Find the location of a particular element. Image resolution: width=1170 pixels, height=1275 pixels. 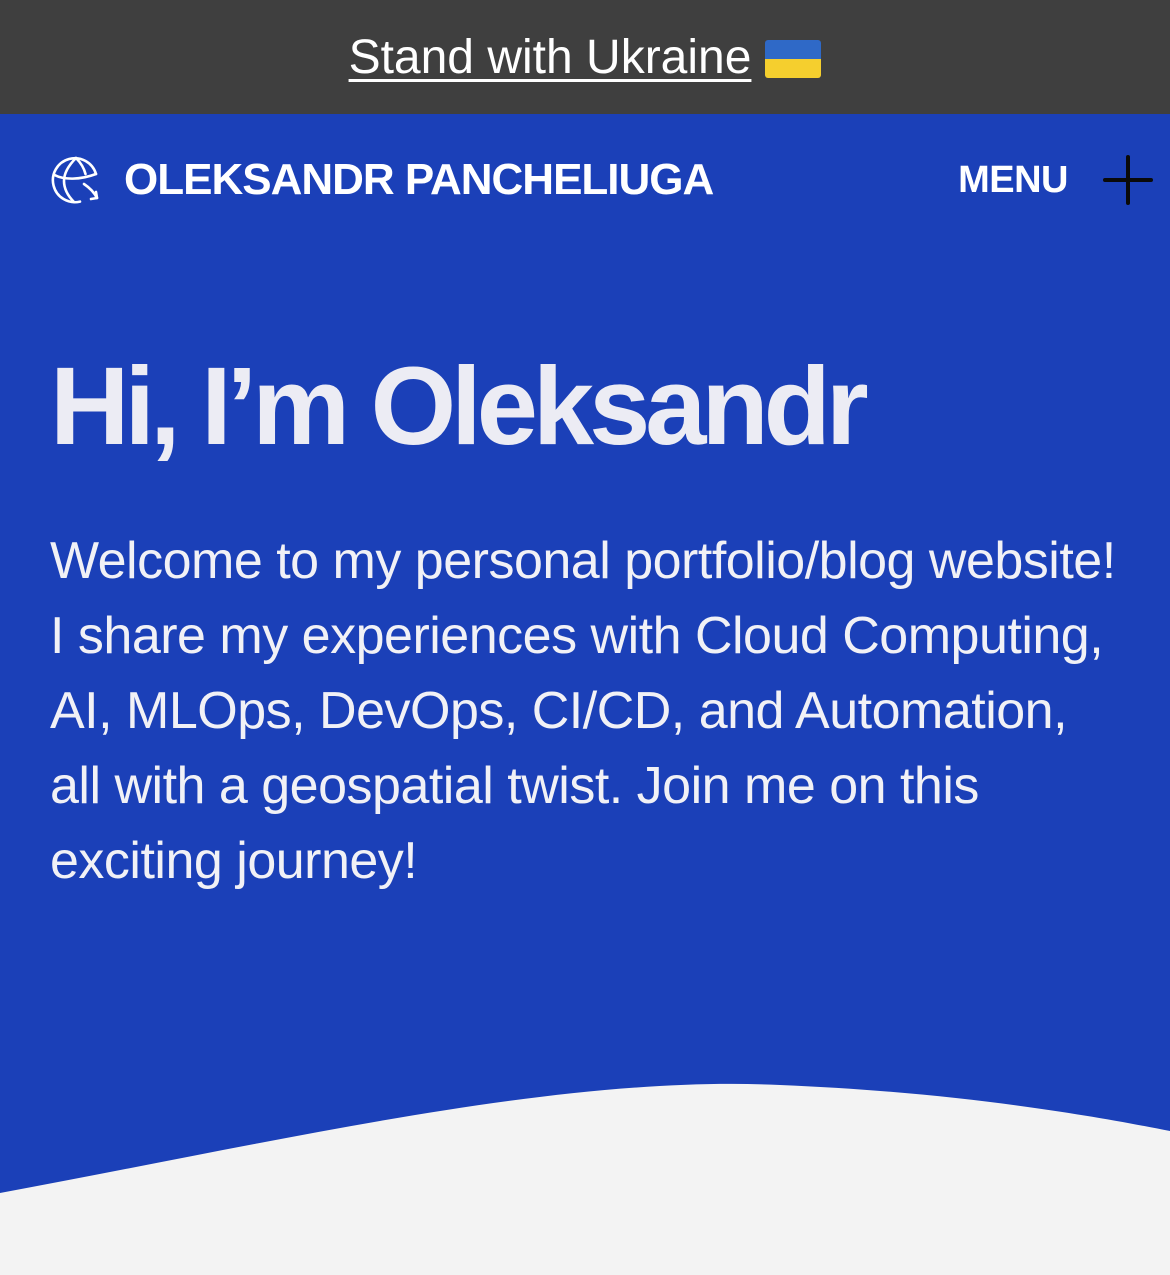

banner-label: Stand with Ukraine is located at coordinates (550, 57).